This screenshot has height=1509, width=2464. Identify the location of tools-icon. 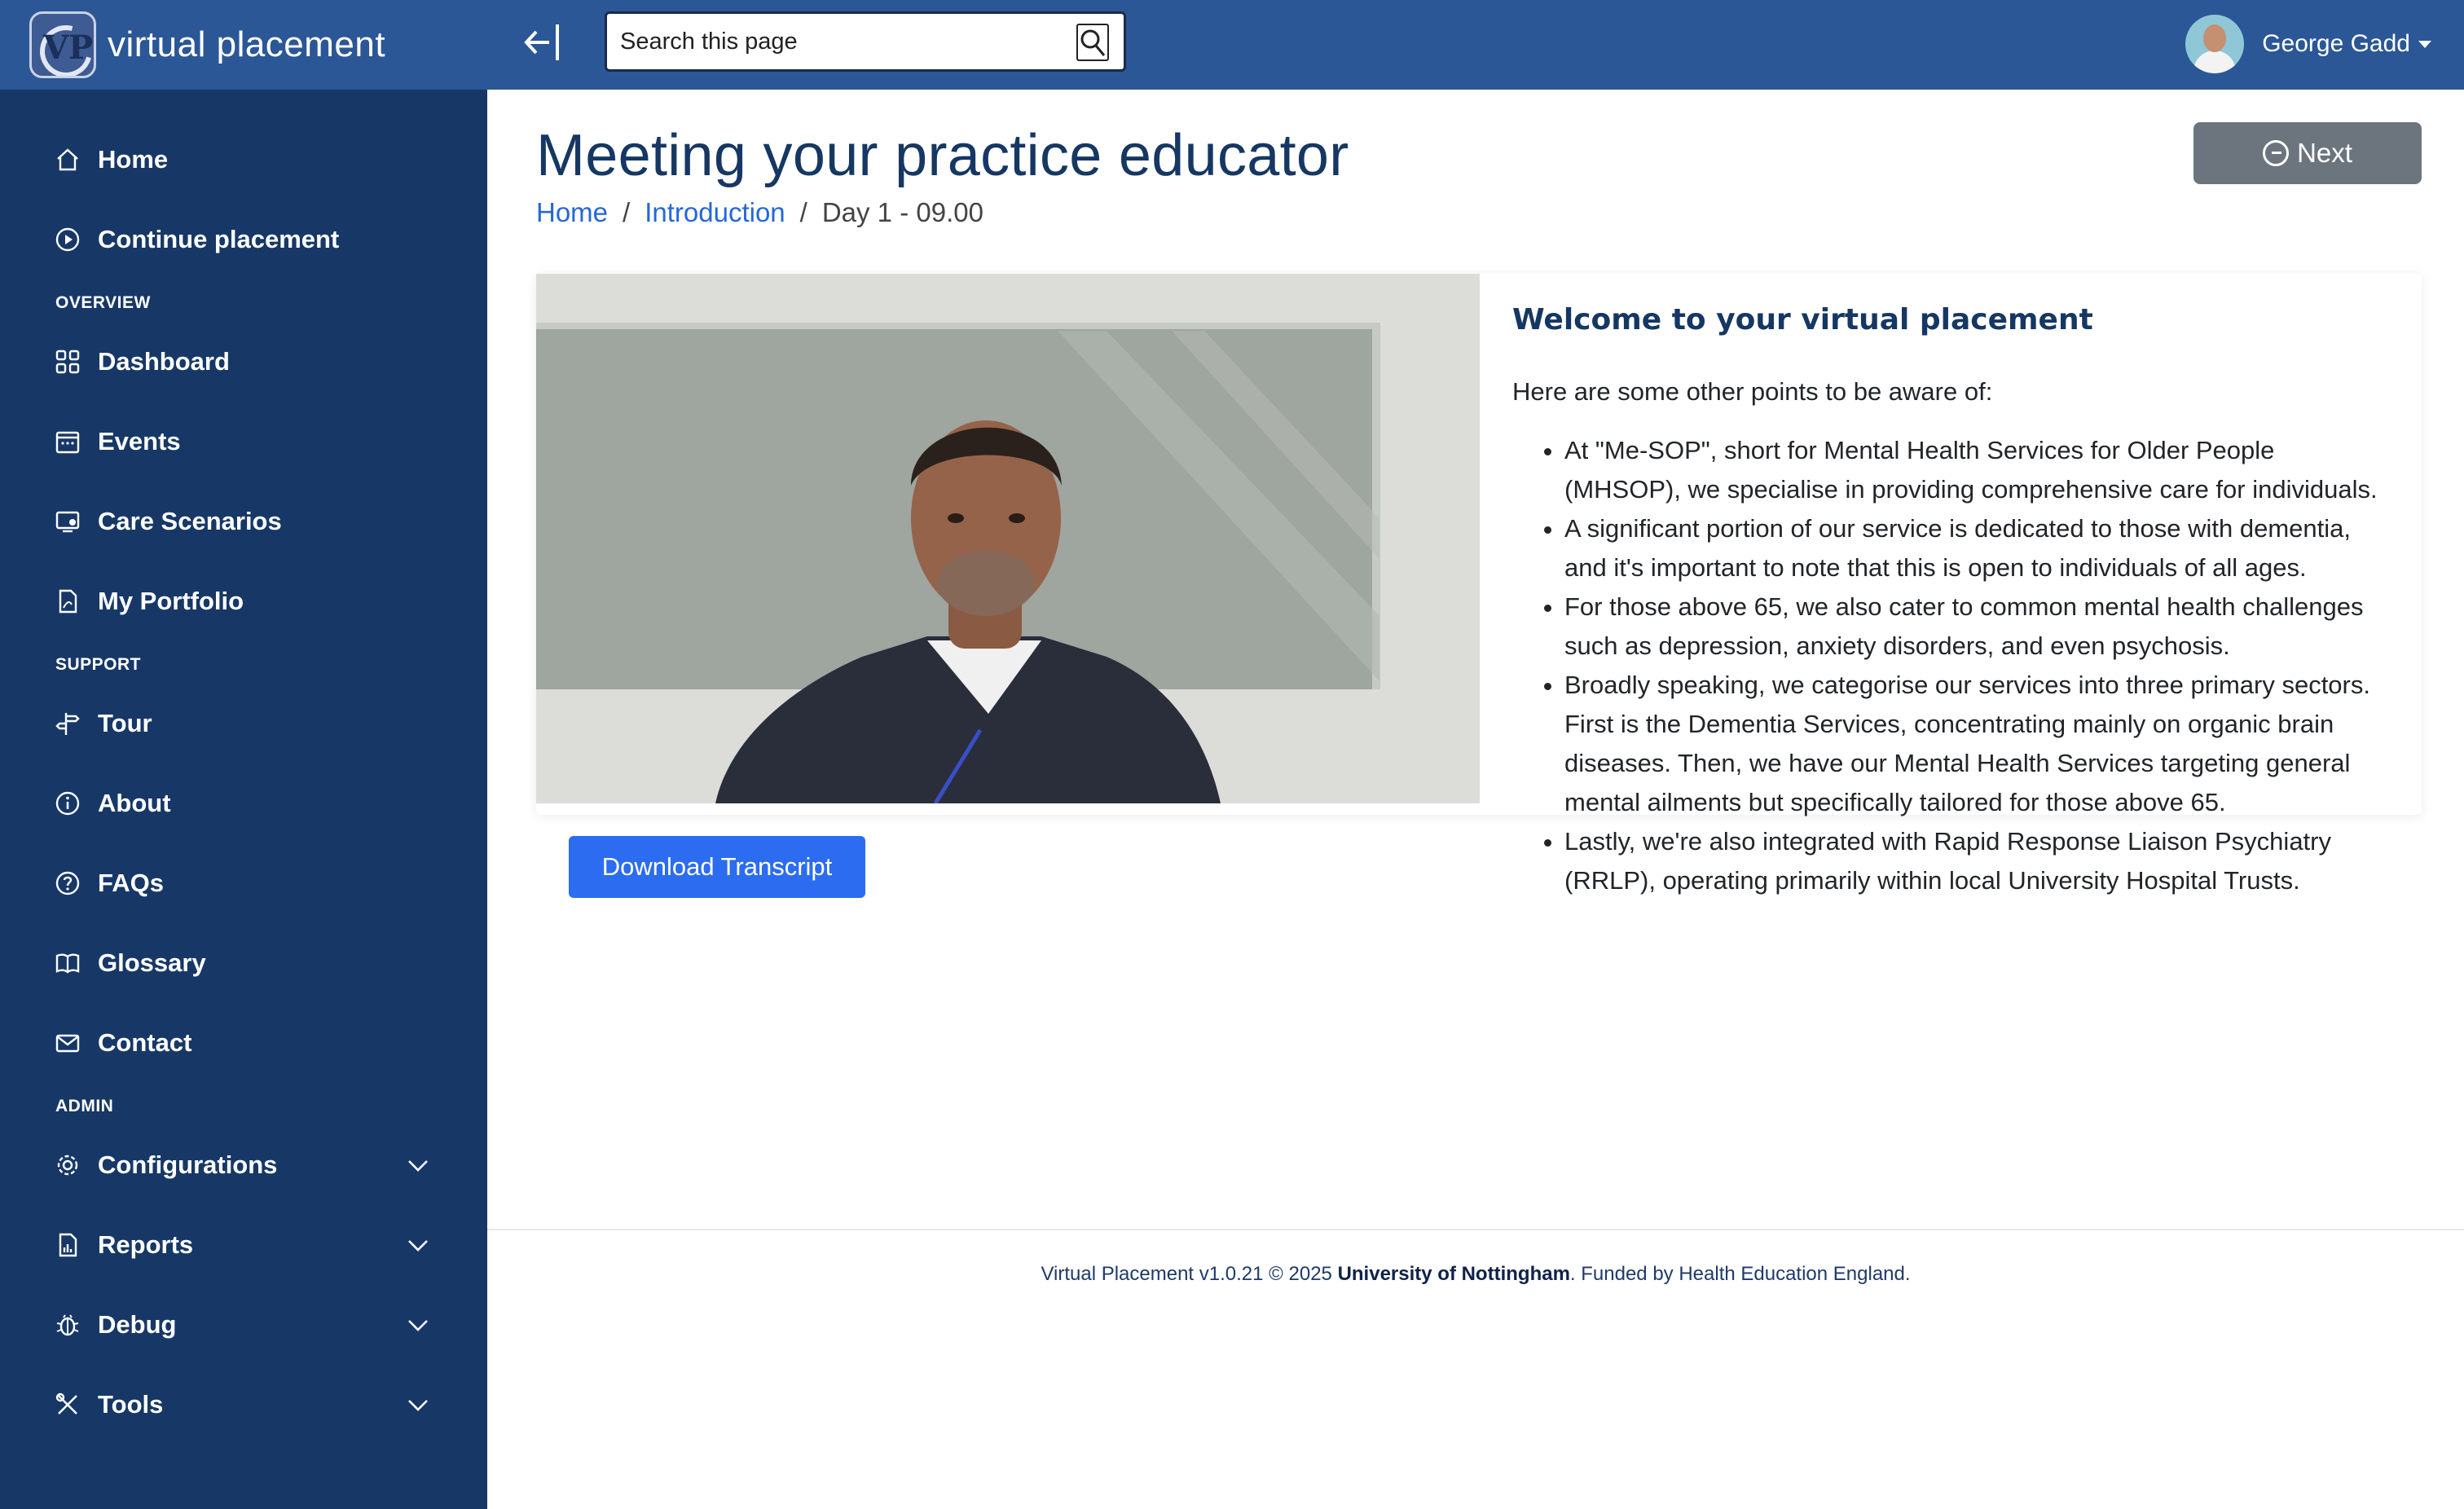
(67, 1405).